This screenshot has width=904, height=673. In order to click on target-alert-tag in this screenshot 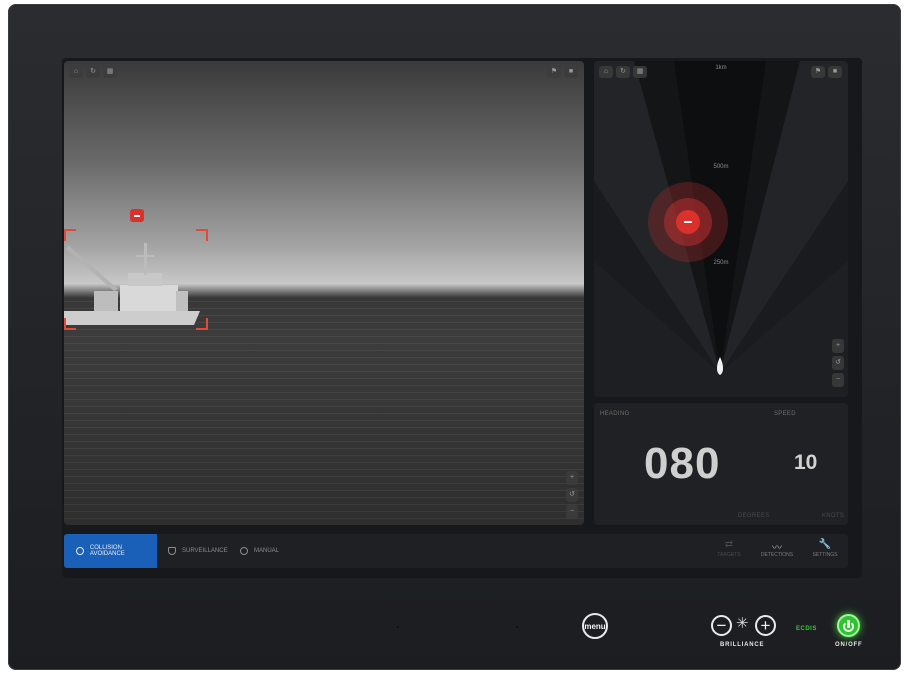, I will do `click(137, 215)`.